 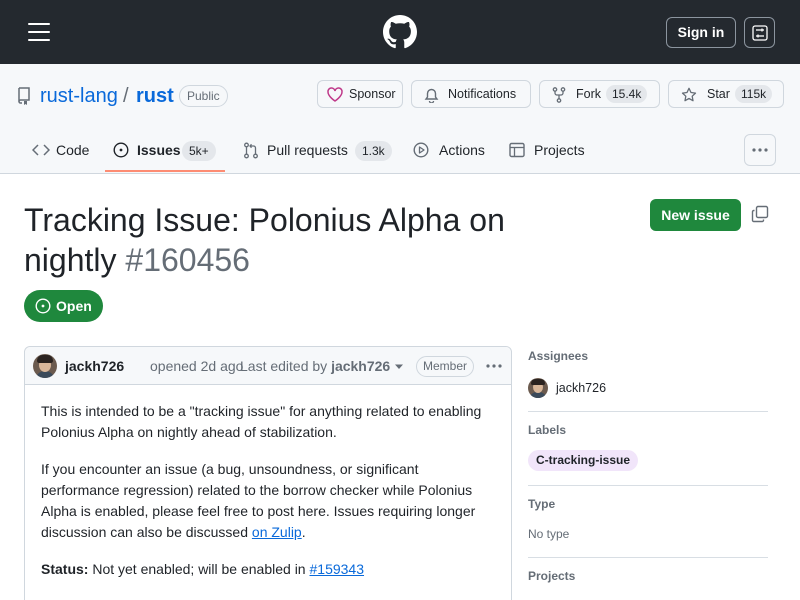 I want to click on global-header: Sign in, so click(x=400, y=32).